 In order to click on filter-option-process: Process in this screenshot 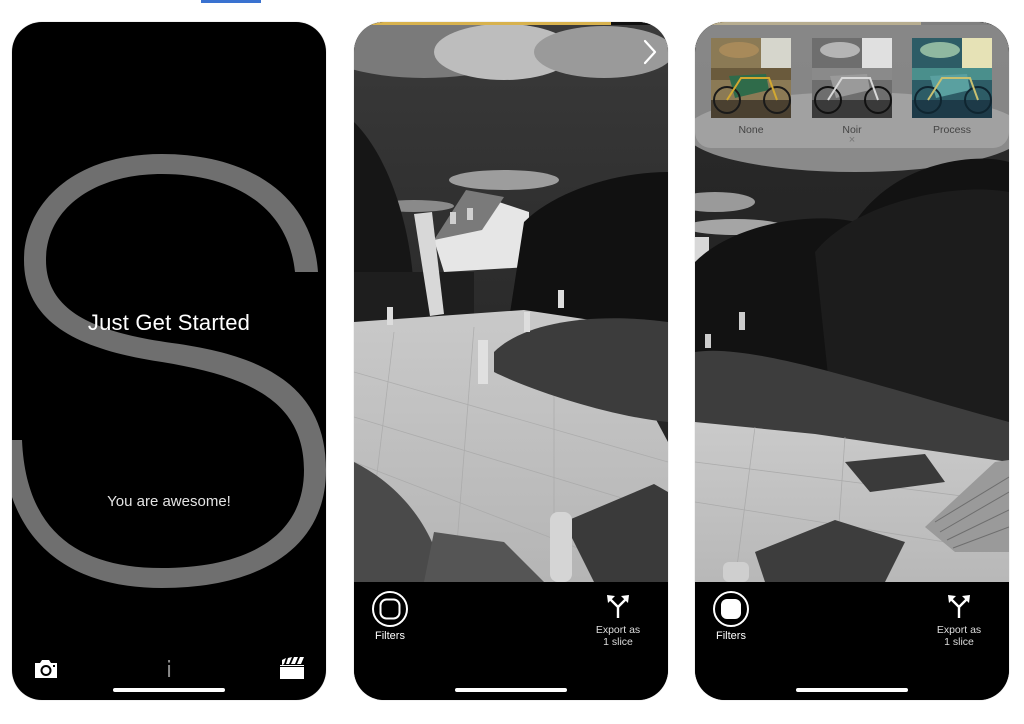, I will do `click(952, 87)`.